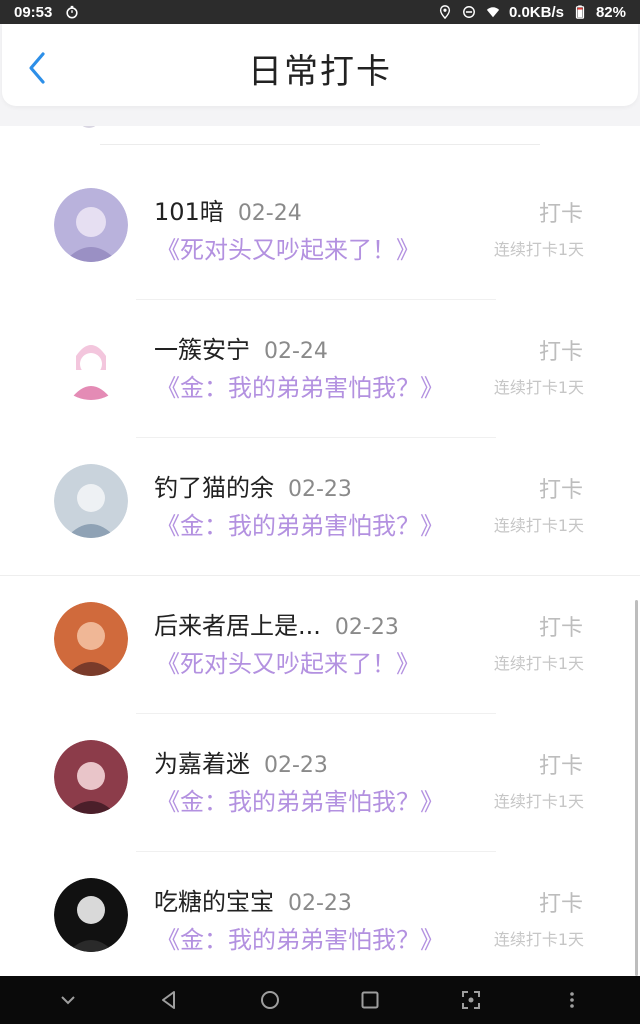  What do you see at coordinates (320, 12) in the screenshot?
I see `status-bar: 09:53 0.0KB/s 82%` at bounding box center [320, 12].